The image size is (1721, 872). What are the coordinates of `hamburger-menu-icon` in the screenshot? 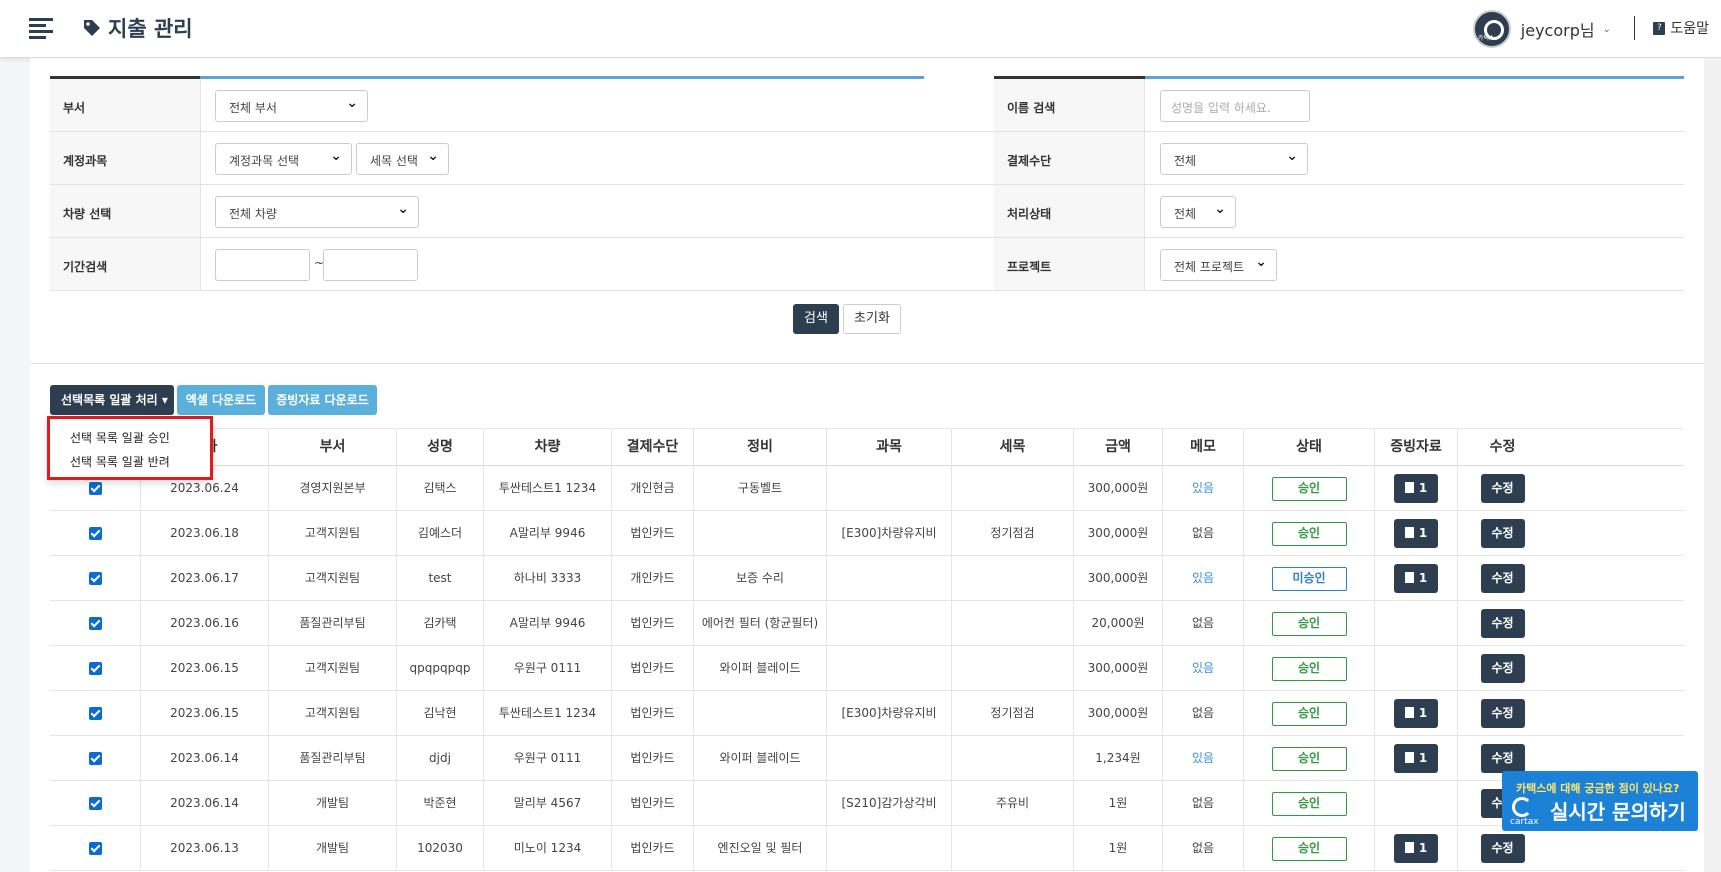 It's located at (41, 29).